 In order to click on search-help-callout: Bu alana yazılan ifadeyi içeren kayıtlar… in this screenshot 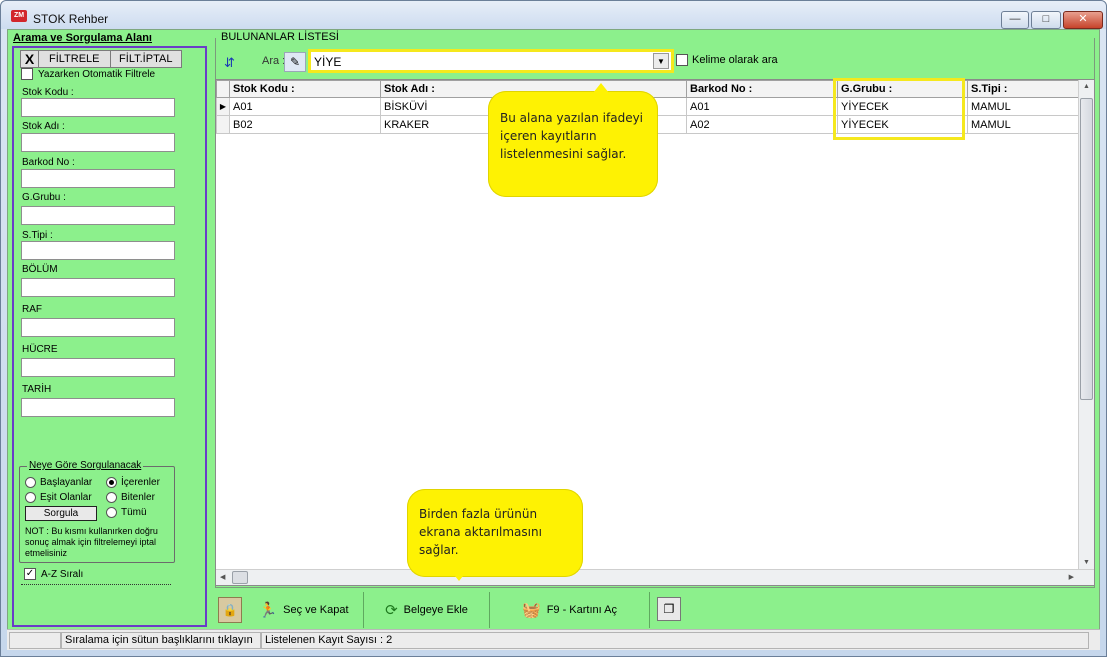, I will do `click(573, 140)`.